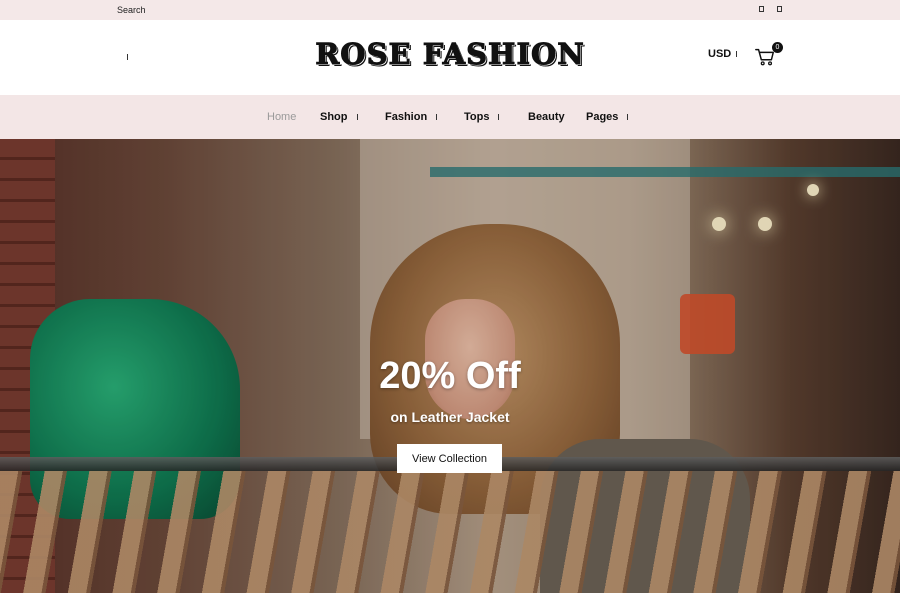 This screenshot has height=593, width=900. What do you see at coordinates (334, 117) in the screenshot?
I see `nav-item-label: Shop` at bounding box center [334, 117].